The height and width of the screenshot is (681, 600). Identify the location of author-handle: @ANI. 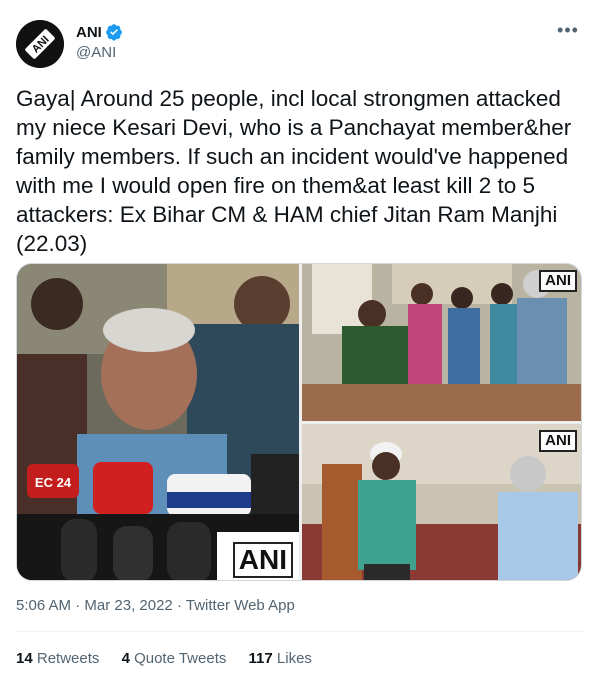
(99, 52).